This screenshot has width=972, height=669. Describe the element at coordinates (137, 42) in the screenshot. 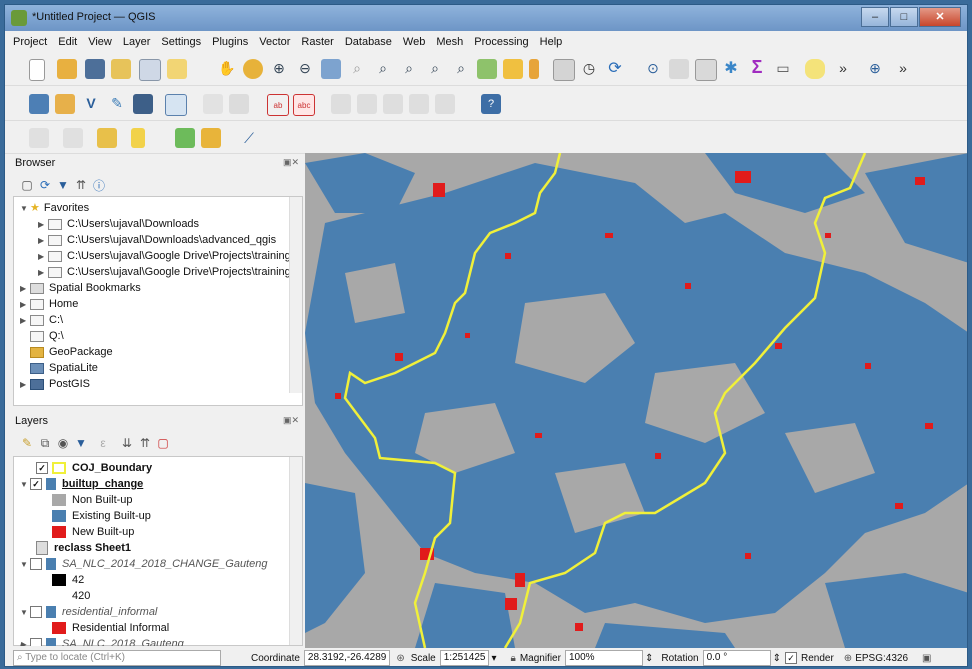

I see `menu-layer: Layer` at that location.